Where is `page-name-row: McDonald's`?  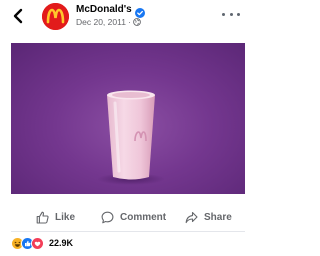 page-name-row: McDonald's is located at coordinates (110, 11).